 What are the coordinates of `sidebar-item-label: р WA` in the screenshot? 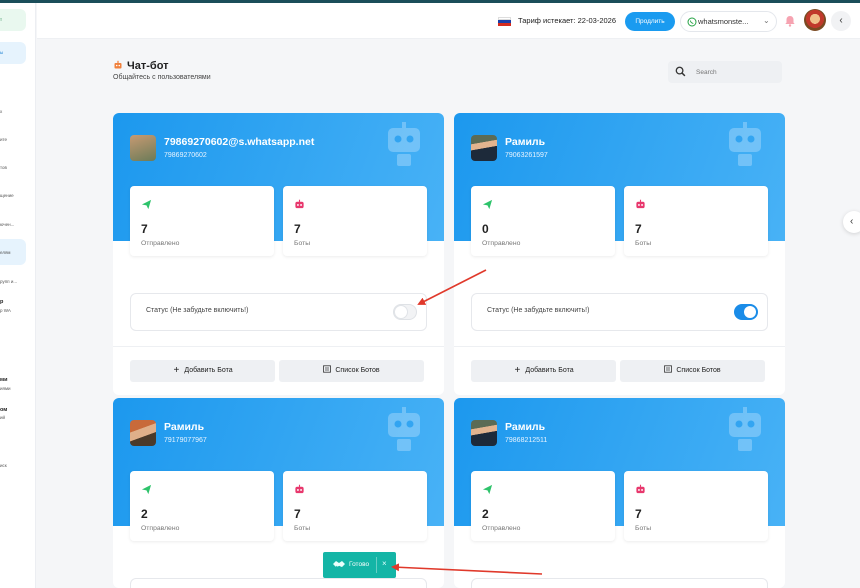 It's located at (5, 311).